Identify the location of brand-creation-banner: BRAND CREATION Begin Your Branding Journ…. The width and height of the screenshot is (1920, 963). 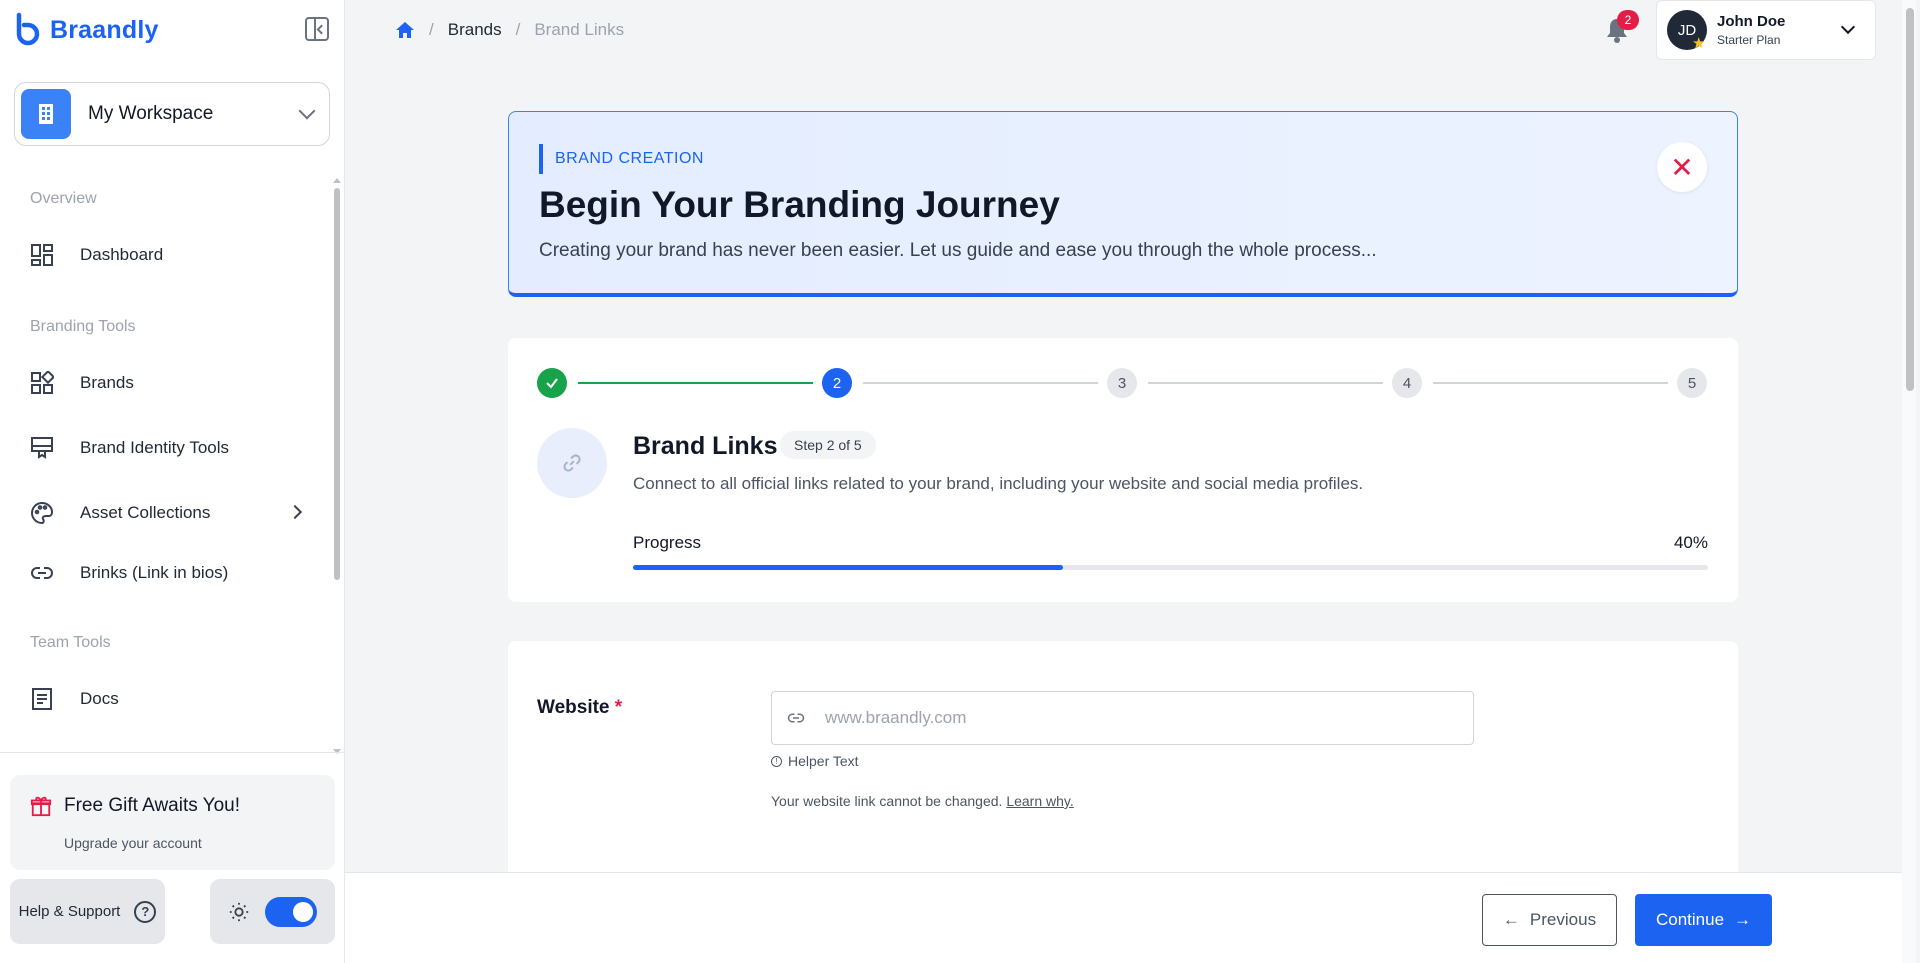
(1123, 204).